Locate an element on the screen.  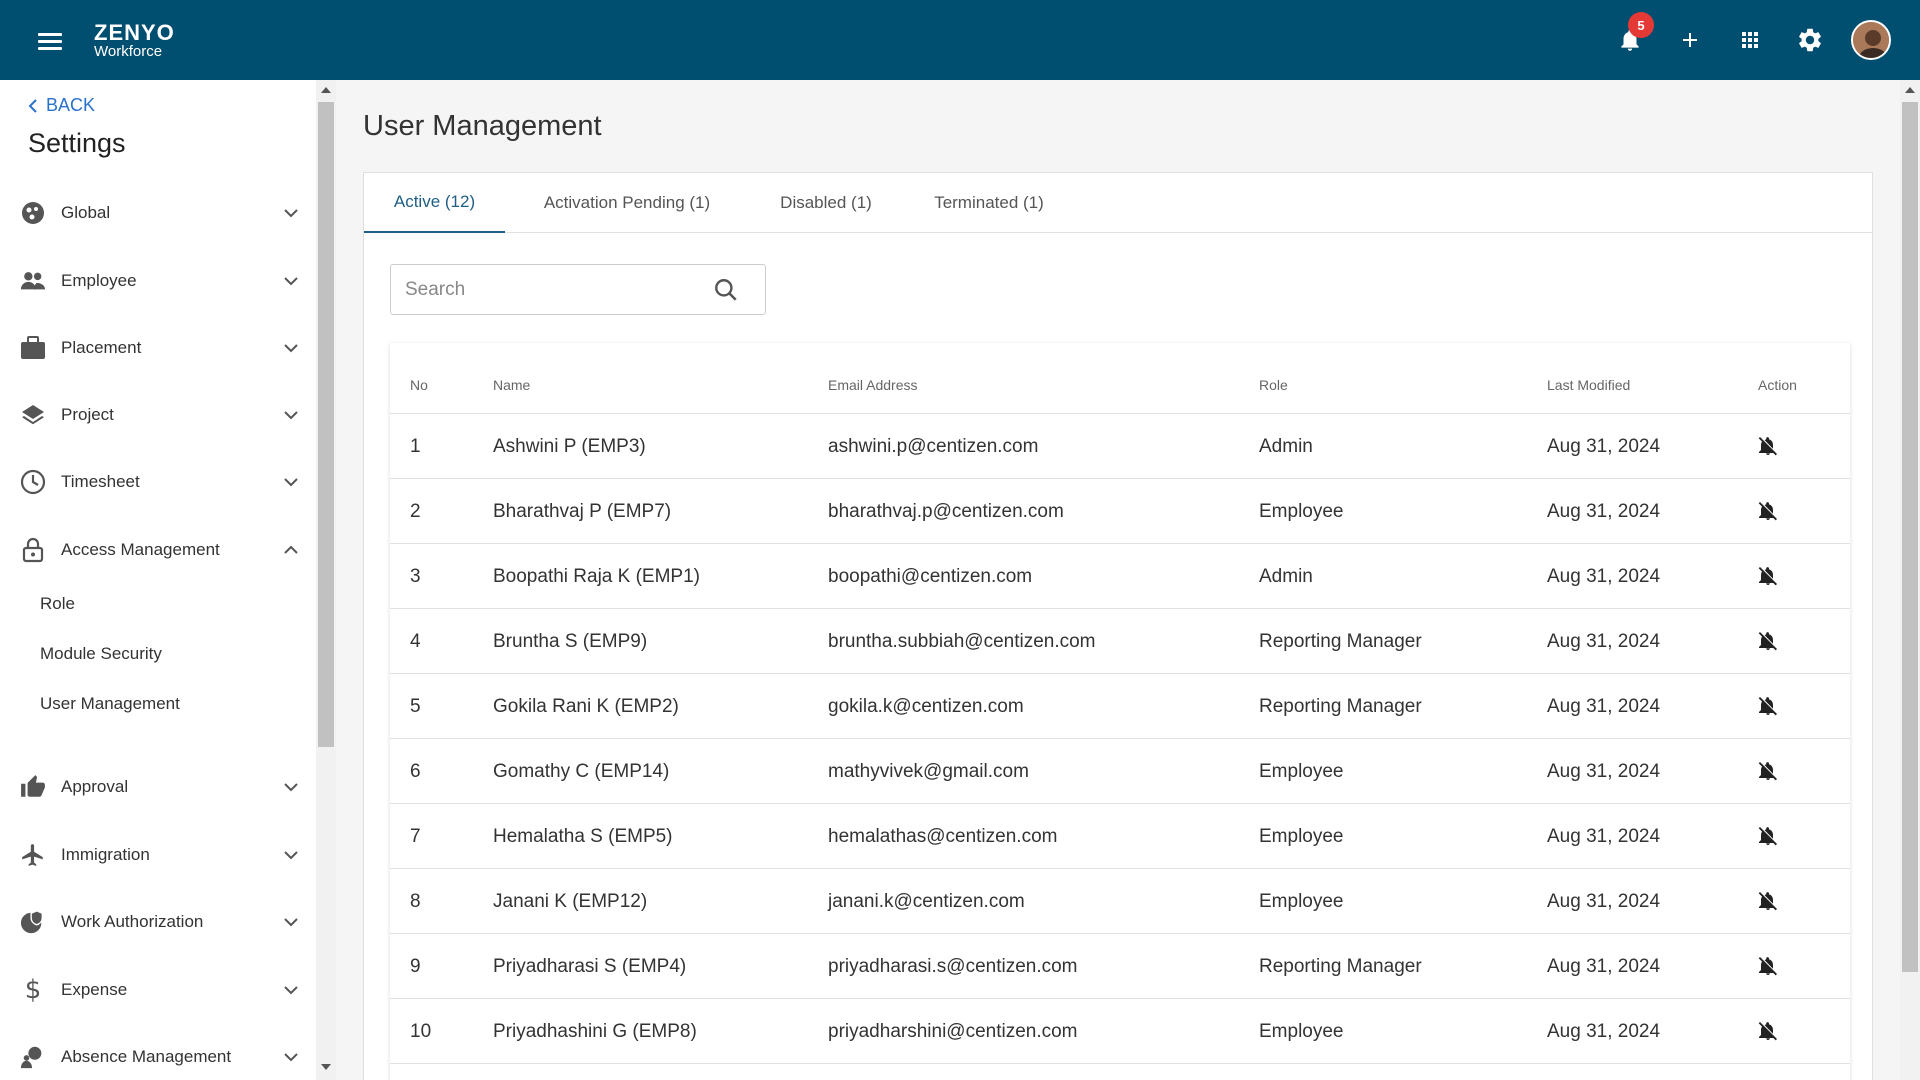
tab-activation-pending: Activation Pending (1) is located at coordinates (627, 203).